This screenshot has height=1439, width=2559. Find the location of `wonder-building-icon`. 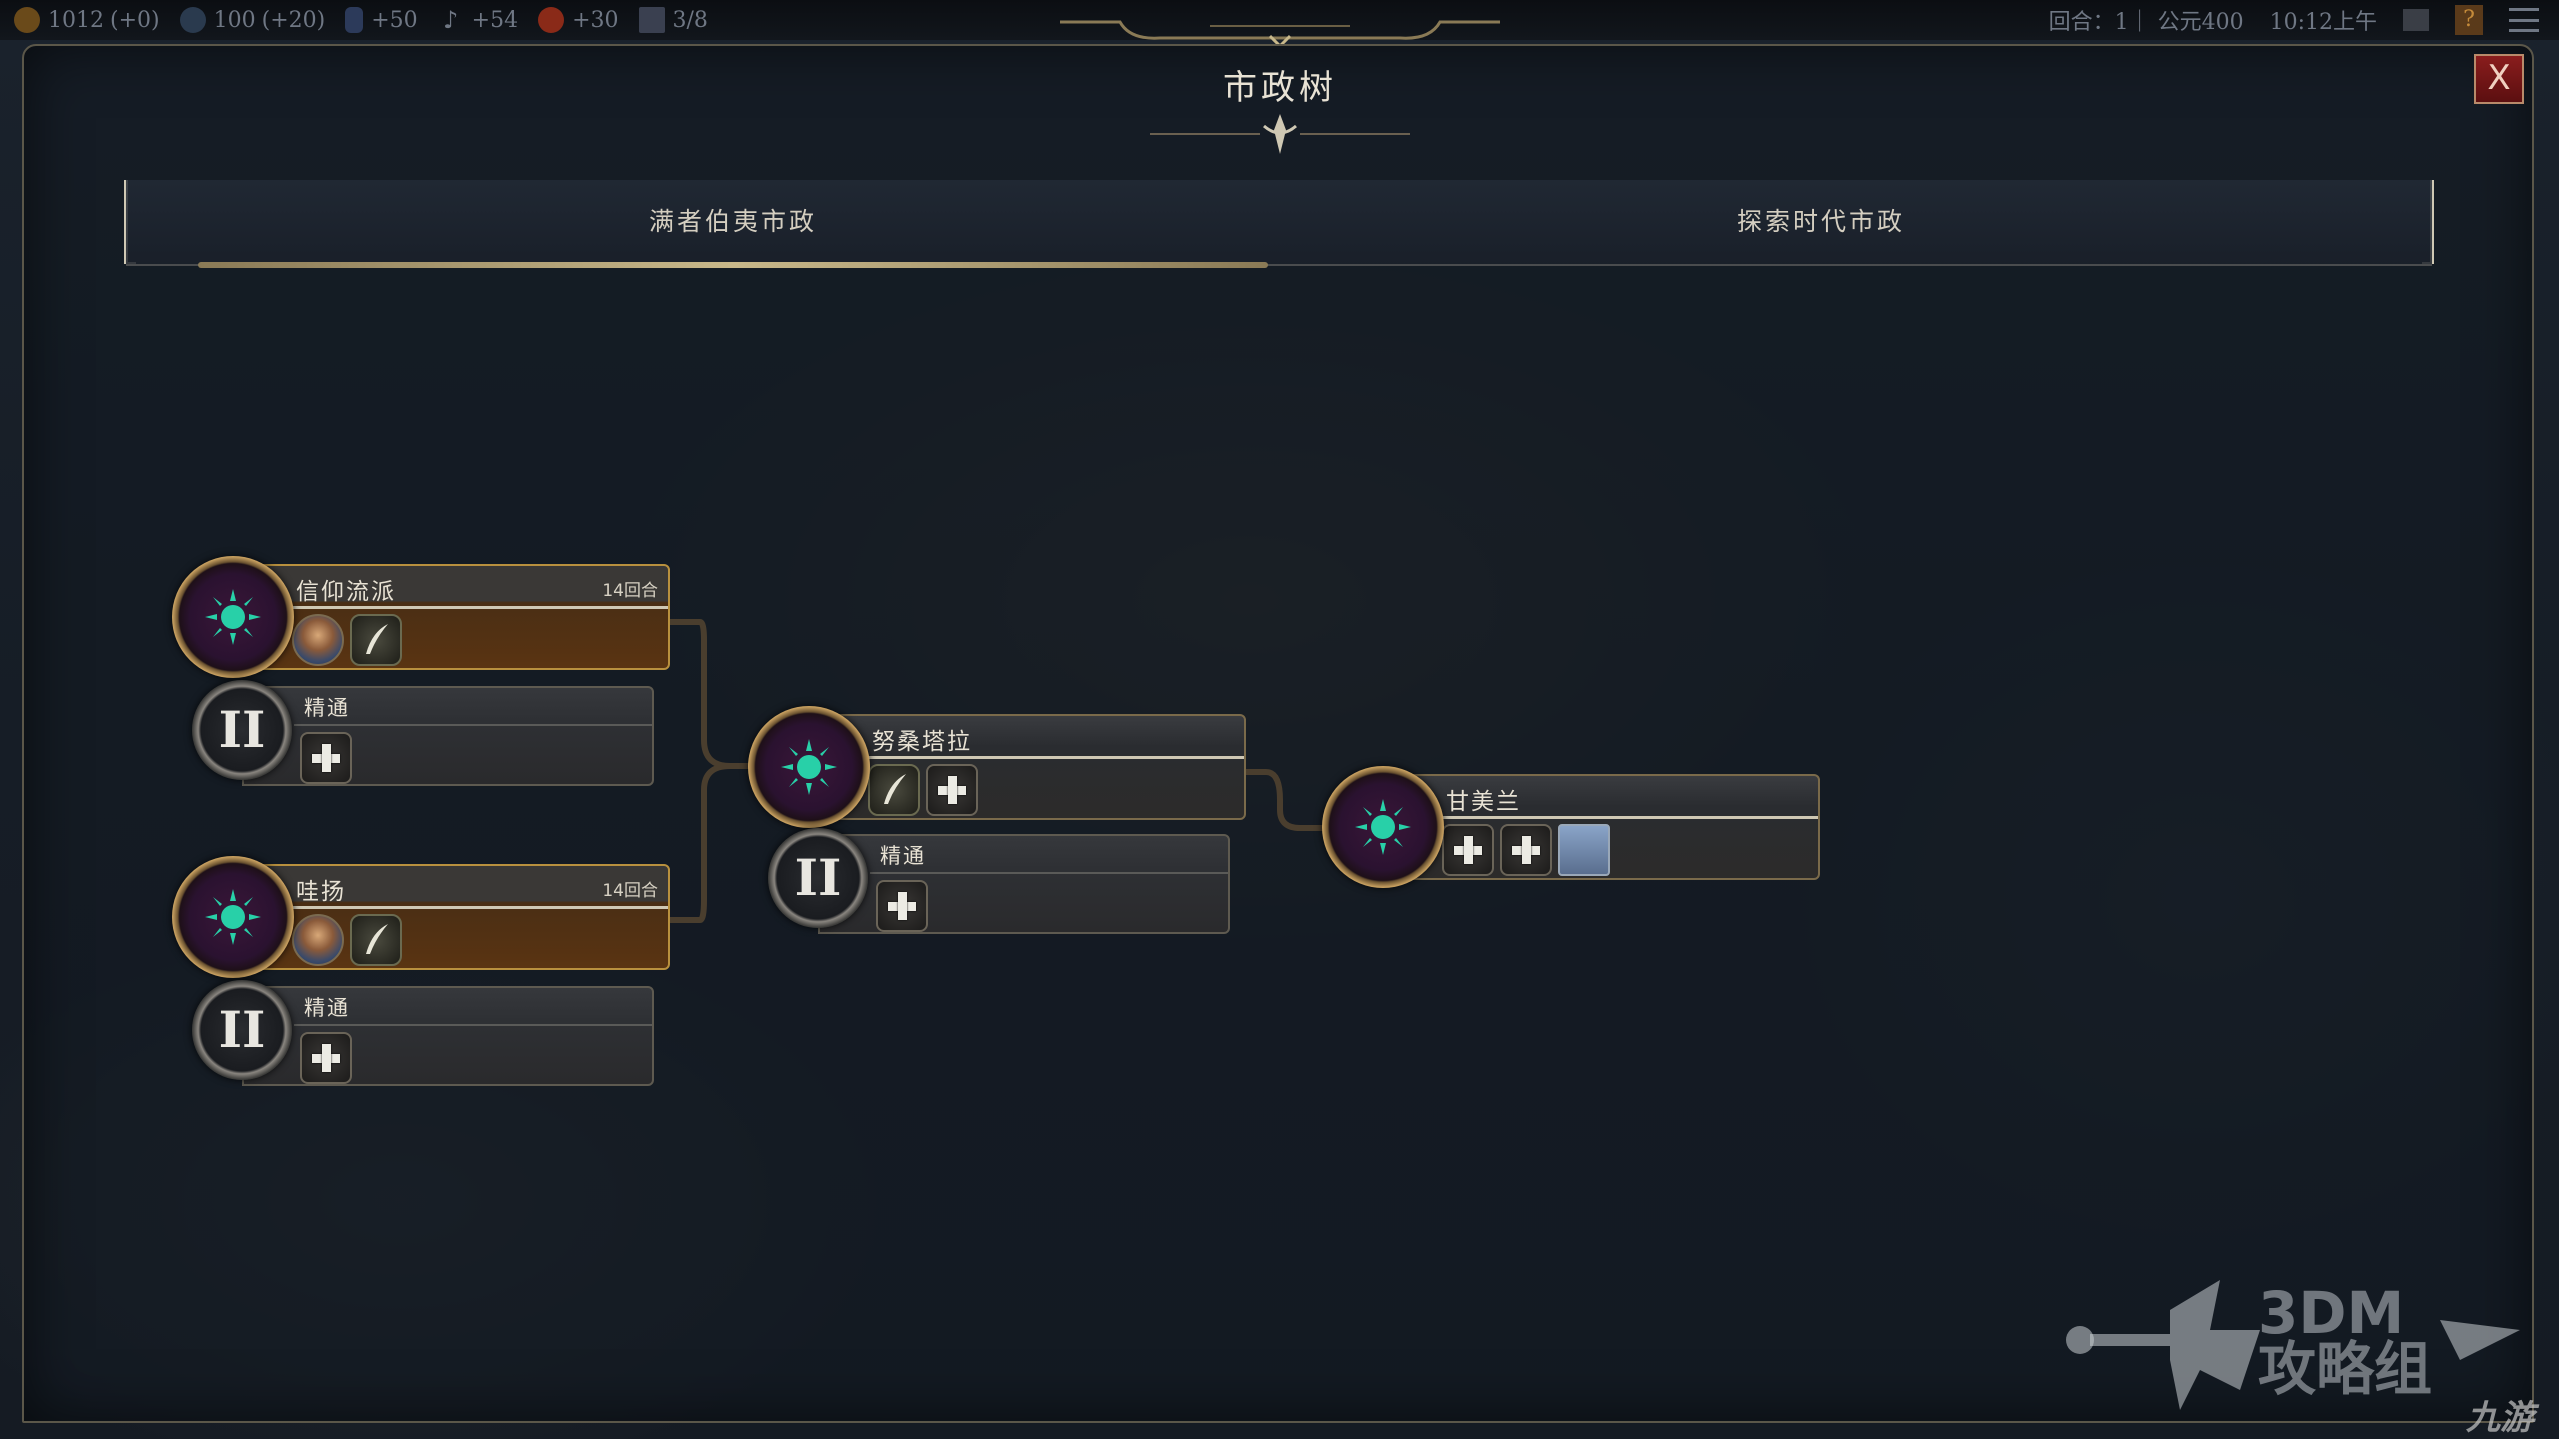

wonder-building-icon is located at coordinates (1584, 850).